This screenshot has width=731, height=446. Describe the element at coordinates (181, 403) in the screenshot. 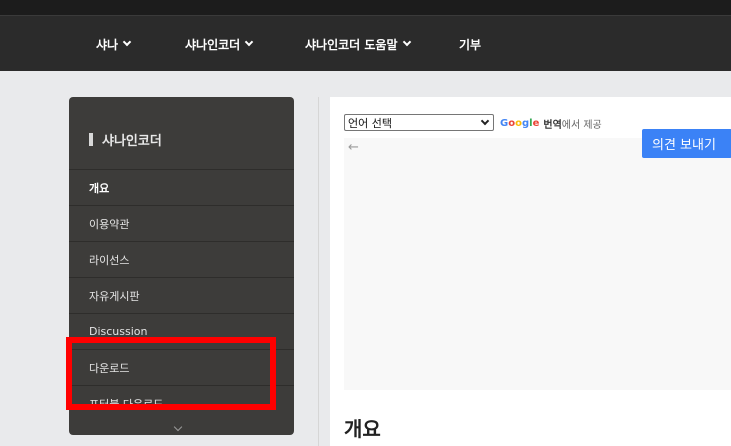

I see `sidebar-item-portable-download: 포터블 다운로드` at that location.